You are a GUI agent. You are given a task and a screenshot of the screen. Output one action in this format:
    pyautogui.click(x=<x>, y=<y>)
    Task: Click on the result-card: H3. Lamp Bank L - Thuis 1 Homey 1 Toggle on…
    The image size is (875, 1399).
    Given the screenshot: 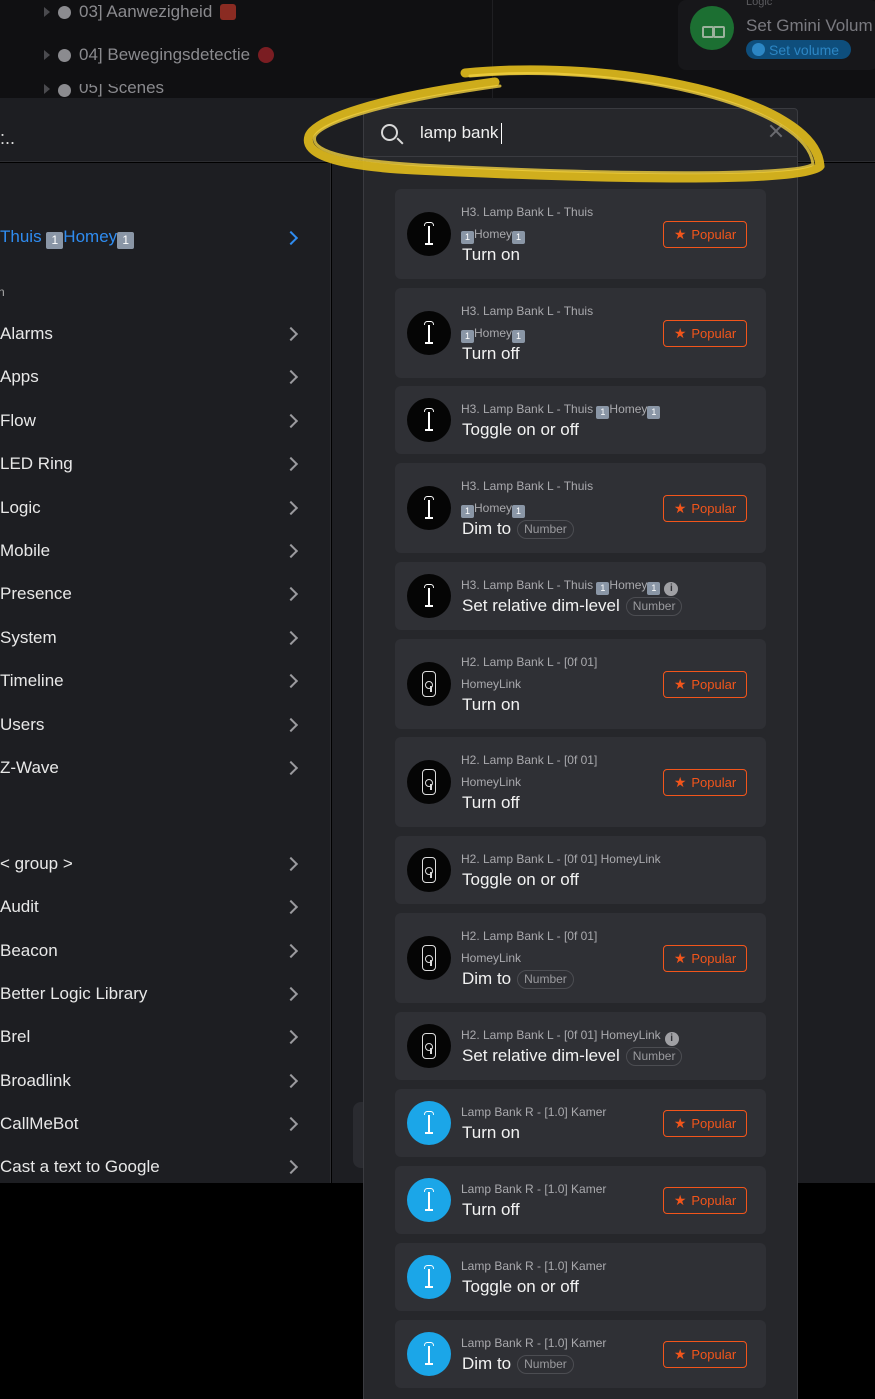 What is the action you would take?
    pyautogui.click(x=580, y=420)
    